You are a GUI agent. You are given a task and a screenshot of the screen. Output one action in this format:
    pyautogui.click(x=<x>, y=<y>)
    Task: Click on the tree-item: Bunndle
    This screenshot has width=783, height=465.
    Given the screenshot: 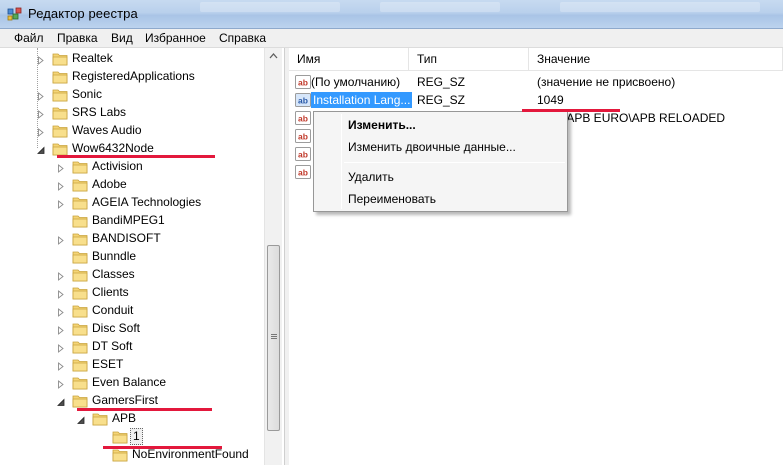 What is the action you would take?
    pyautogui.click(x=131, y=257)
    